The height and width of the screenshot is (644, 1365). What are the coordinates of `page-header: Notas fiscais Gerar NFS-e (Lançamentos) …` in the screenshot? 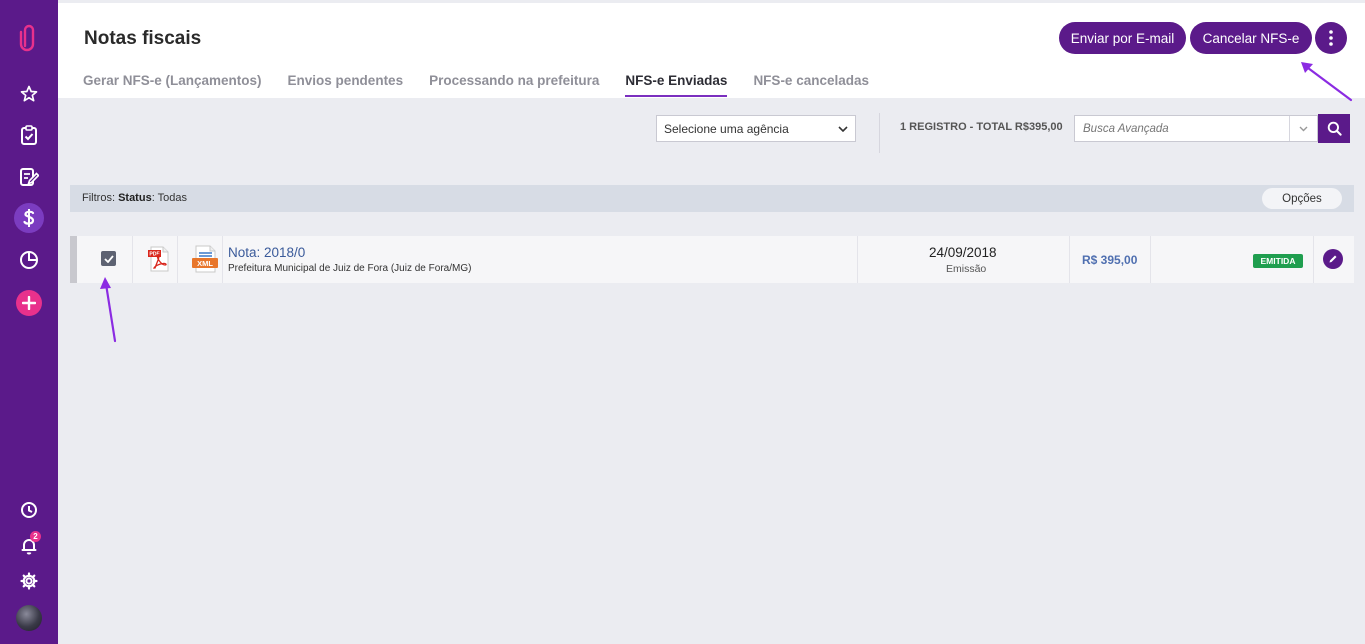 It's located at (711, 50).